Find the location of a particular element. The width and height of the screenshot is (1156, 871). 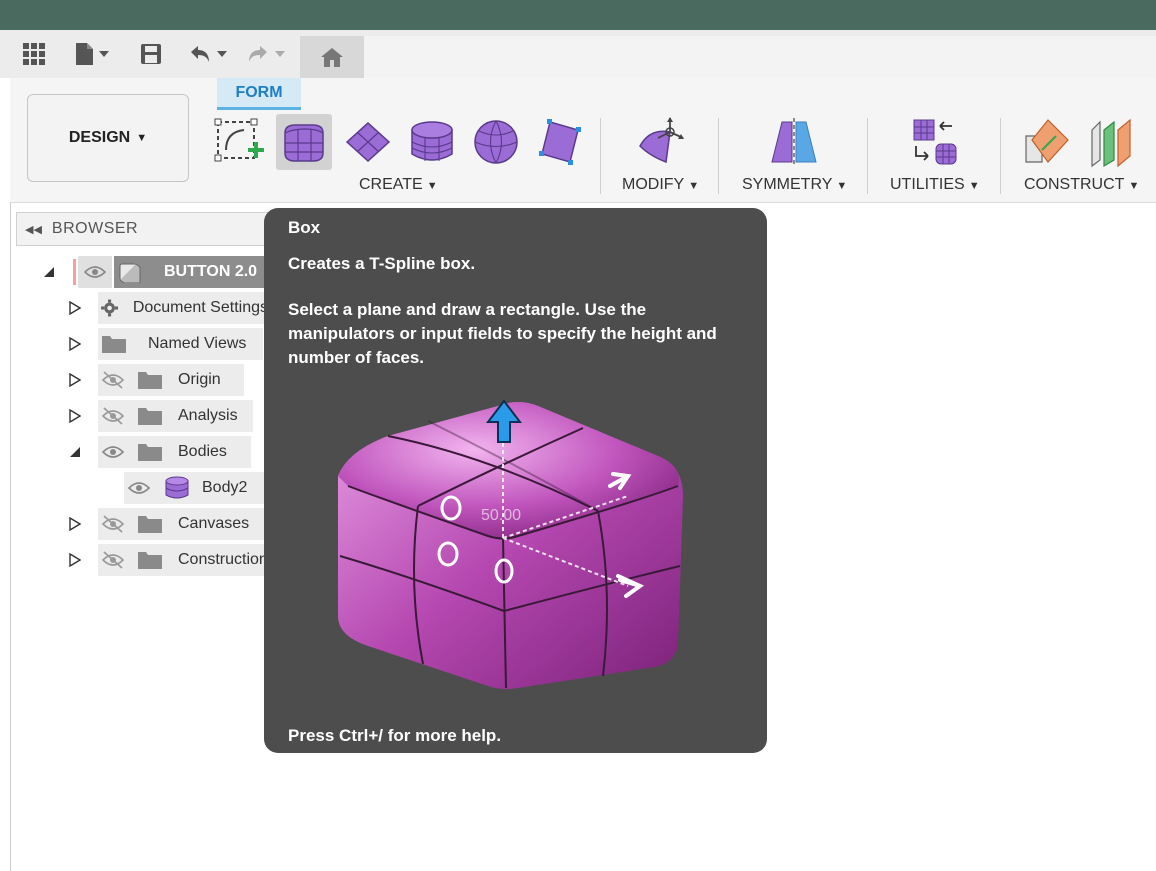

tooltip-footer: Press Ctrl+/ for more help. is located at coordinates (395, 735).